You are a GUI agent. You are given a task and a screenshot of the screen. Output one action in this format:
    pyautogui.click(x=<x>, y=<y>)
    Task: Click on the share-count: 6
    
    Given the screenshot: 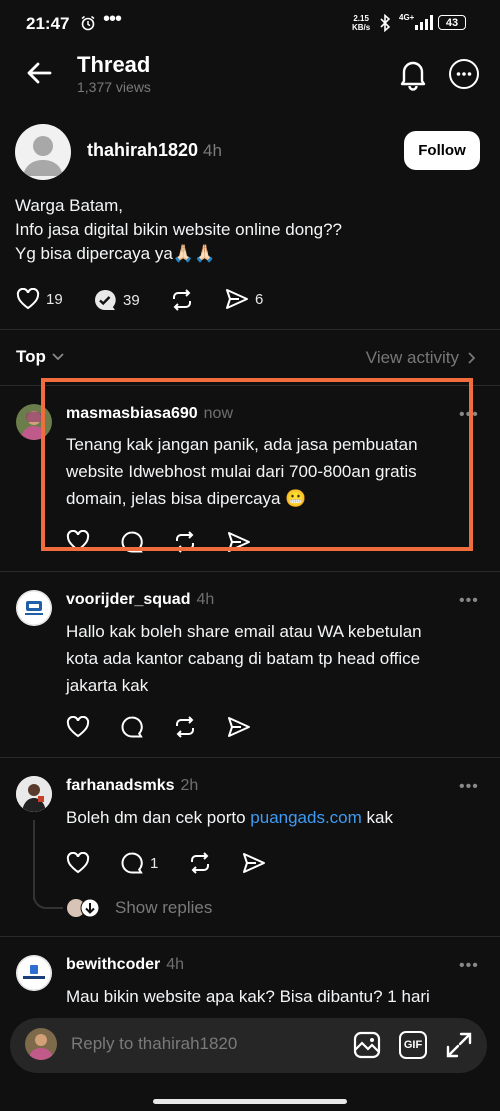 What is the action you would take?
    pyautogui.click(x=259, y=299)
    